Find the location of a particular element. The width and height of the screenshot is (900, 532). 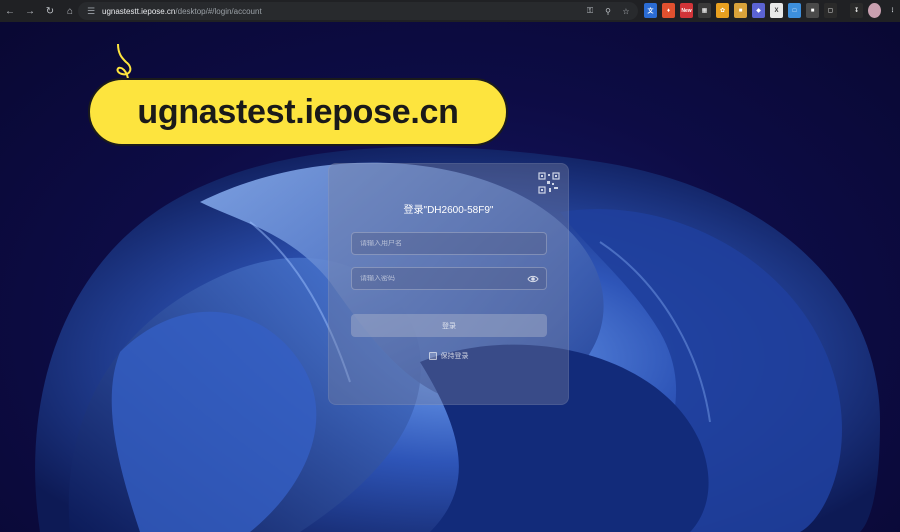

zoom-icon: ⚲ is located at coordinates (608, 11).